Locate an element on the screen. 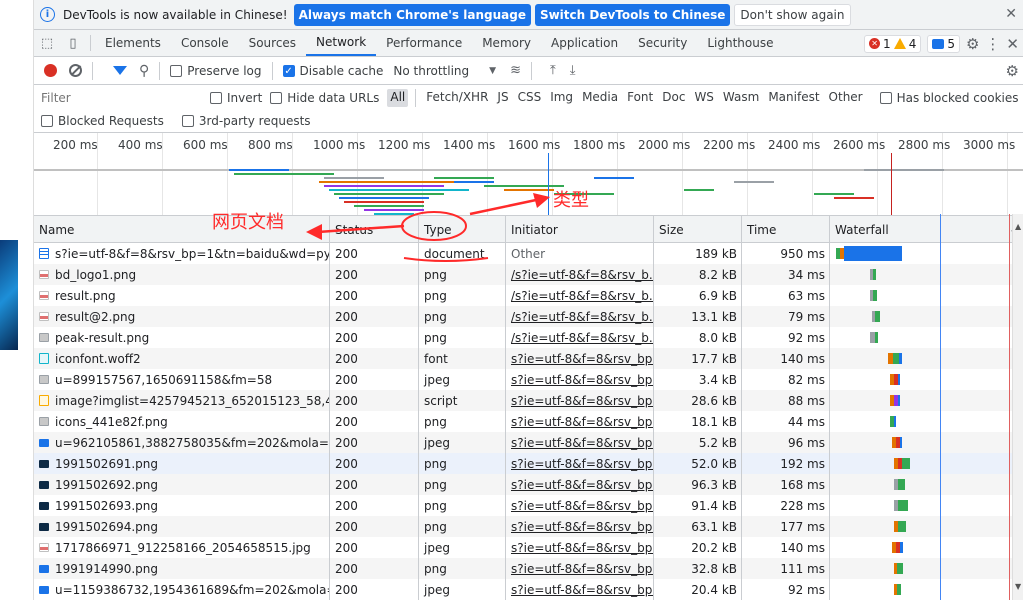  filter-type-img: Img is located at coordinates (561, 98).